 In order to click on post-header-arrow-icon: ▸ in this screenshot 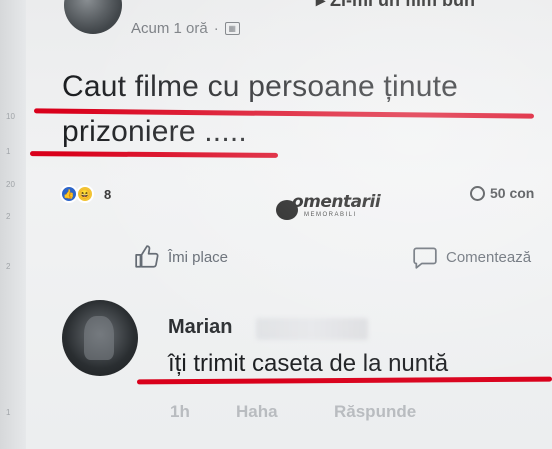, I will do `click(323, 5)`.